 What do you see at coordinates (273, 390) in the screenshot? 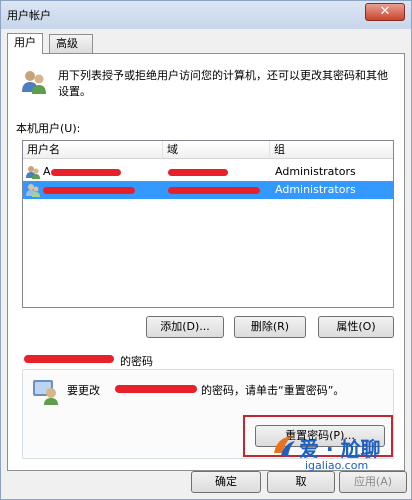
I see `password-instruction-suffix: 的密码，请单击“重置密码”。` at bounding box center [273, 390].